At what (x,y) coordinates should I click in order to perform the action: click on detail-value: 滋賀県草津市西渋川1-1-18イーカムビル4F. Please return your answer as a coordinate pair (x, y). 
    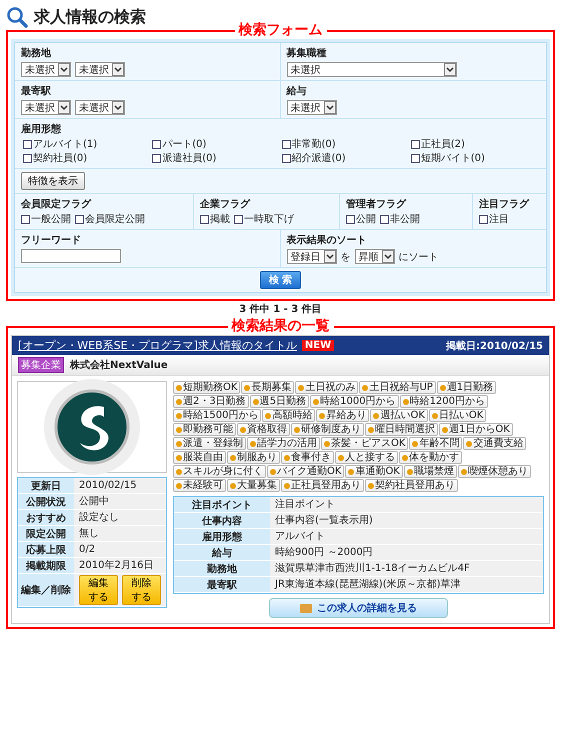
    Looking at the image, I should click on (406, 569).